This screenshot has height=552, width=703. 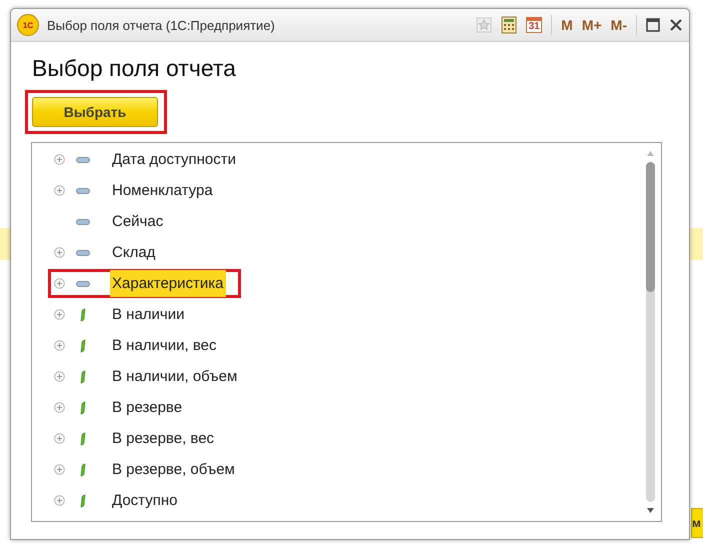 What do you see at coordinates (138, 221) in the screenshot?
I see `field-item: Сейчас` at bounding box center [138, 221].